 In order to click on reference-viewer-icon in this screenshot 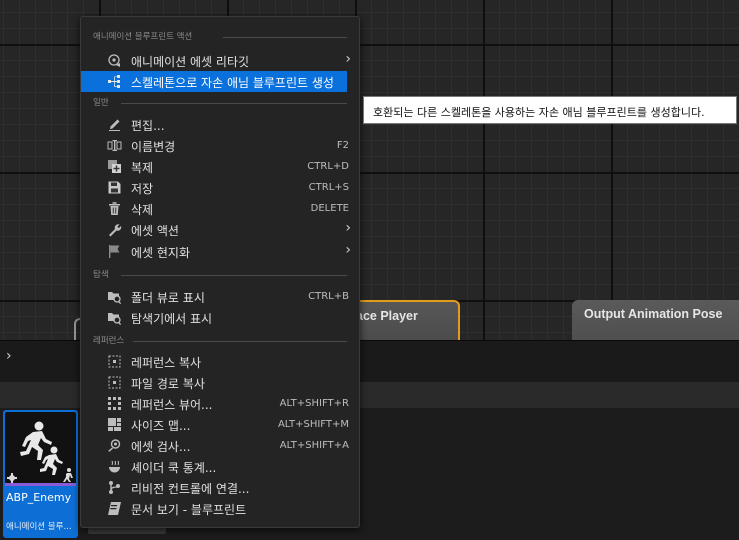, I will do `click(114, 403)`.